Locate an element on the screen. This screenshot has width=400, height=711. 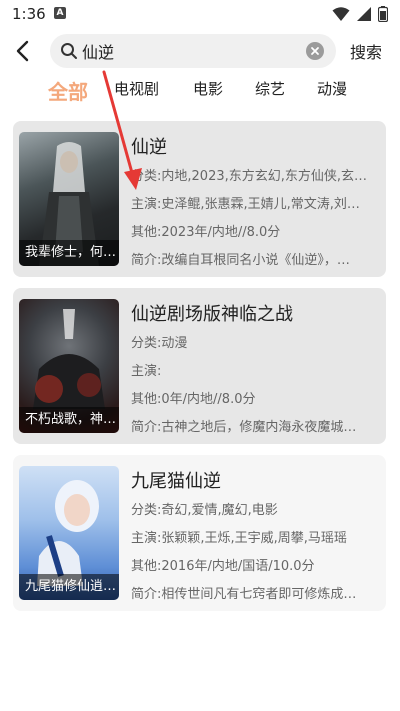
cast-line: 主演:张颖颖,王烁,王宇威,周攀,马瑶瑶 is located at coordinates (253, 536).